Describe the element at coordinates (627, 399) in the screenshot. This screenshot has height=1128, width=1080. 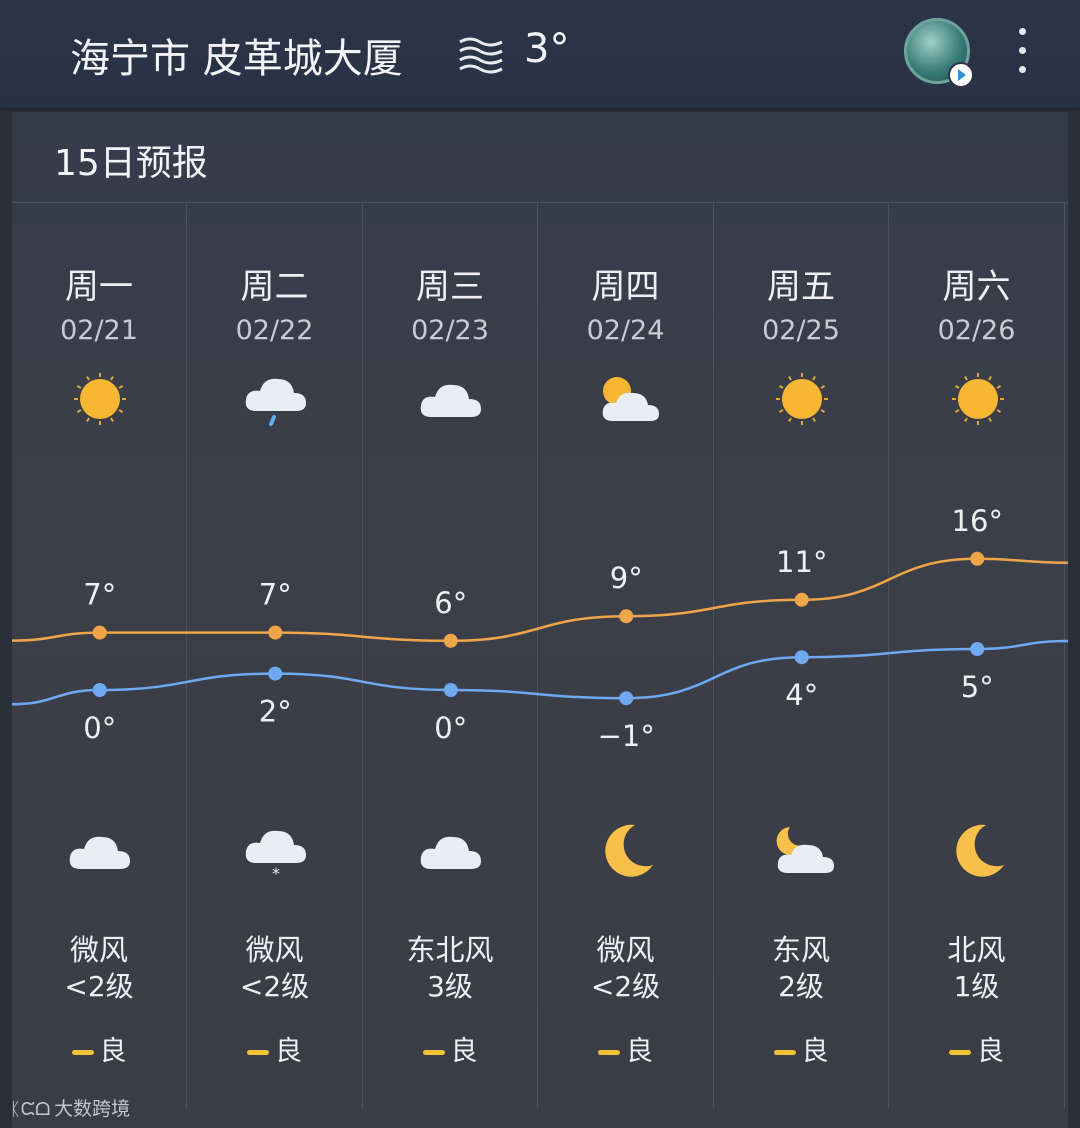
I see `partly-sunny-icon` at that location.